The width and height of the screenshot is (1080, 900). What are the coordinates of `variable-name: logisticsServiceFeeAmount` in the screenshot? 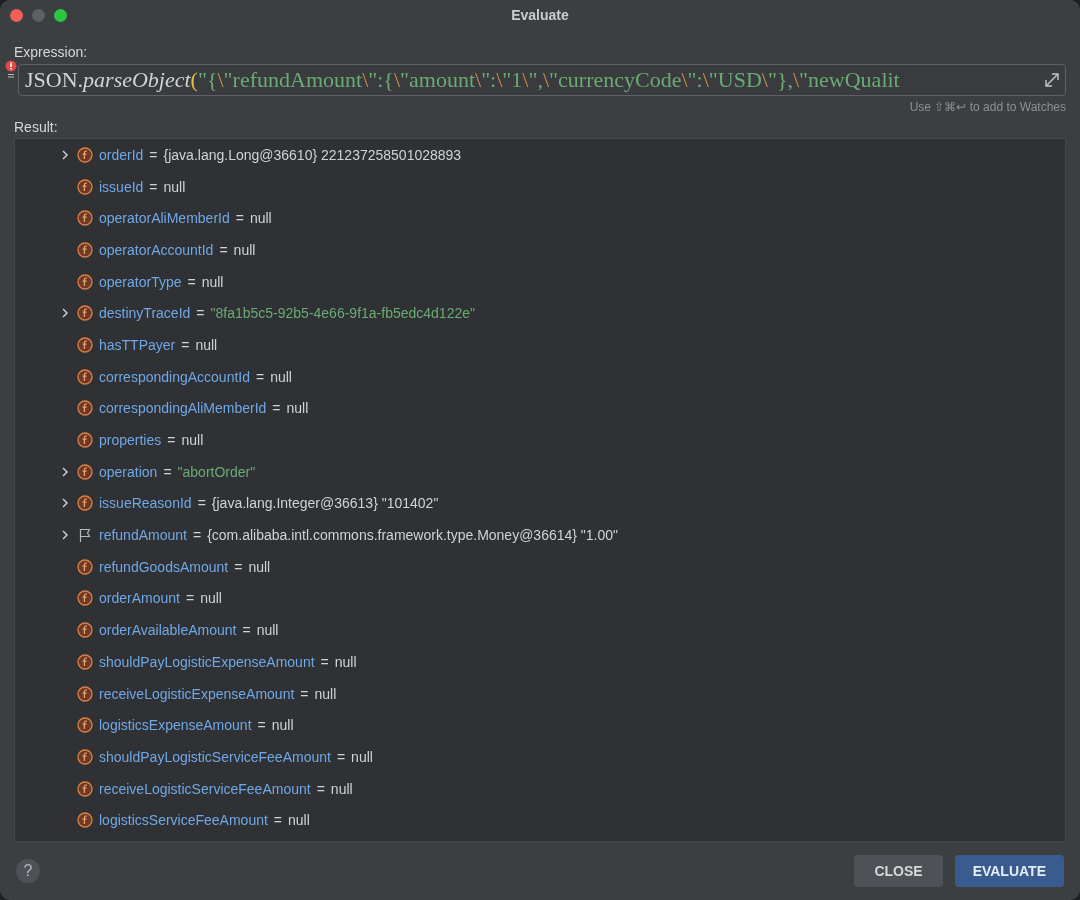 It's located at (183, 820).